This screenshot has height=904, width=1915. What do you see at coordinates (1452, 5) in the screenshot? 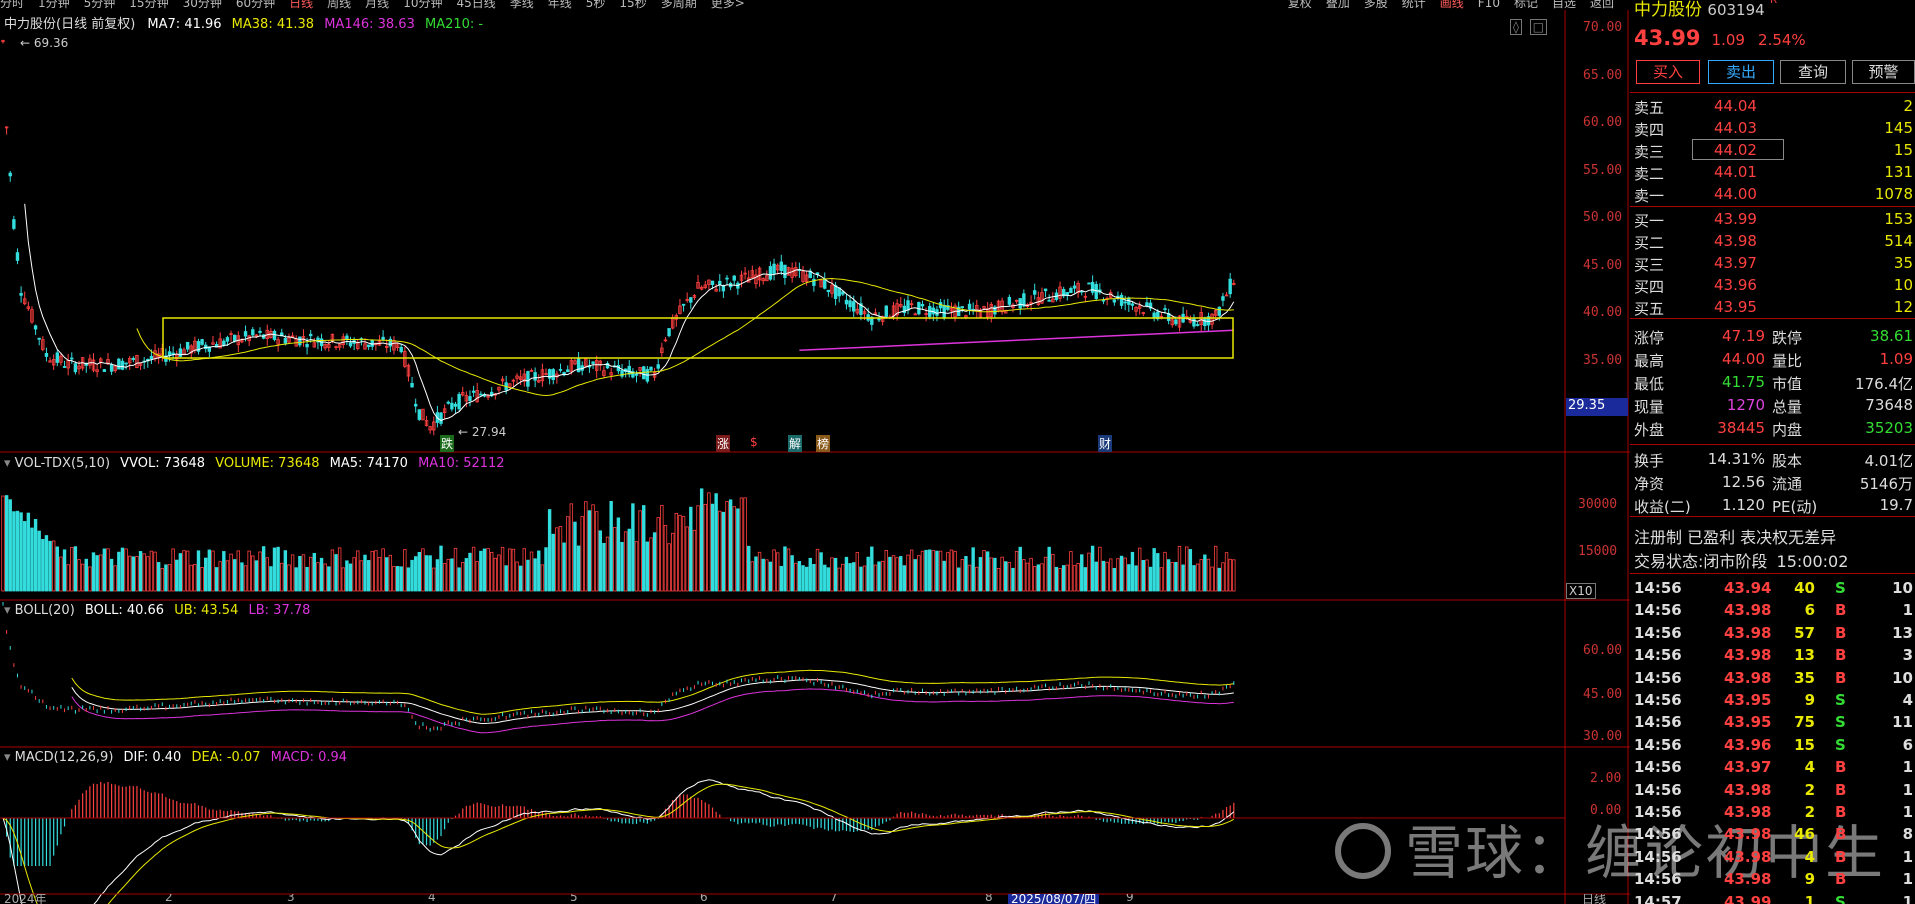
I see `tool-draw: 画线` at bounding box center [1452, 5].